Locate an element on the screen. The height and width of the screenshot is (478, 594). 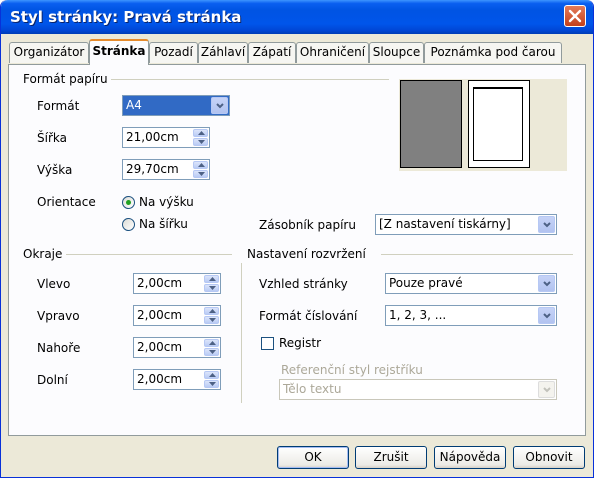
margin-bottom-label: Dolní is located at coordinates (52, 380).